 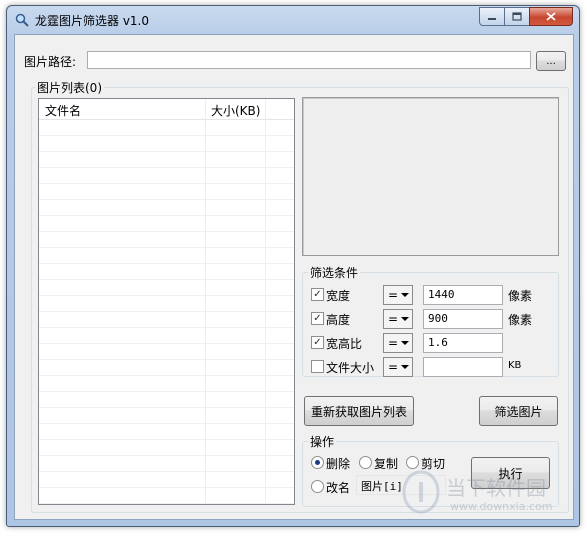 I want to click on delete-label: 删除, so click(x=338, y=464).